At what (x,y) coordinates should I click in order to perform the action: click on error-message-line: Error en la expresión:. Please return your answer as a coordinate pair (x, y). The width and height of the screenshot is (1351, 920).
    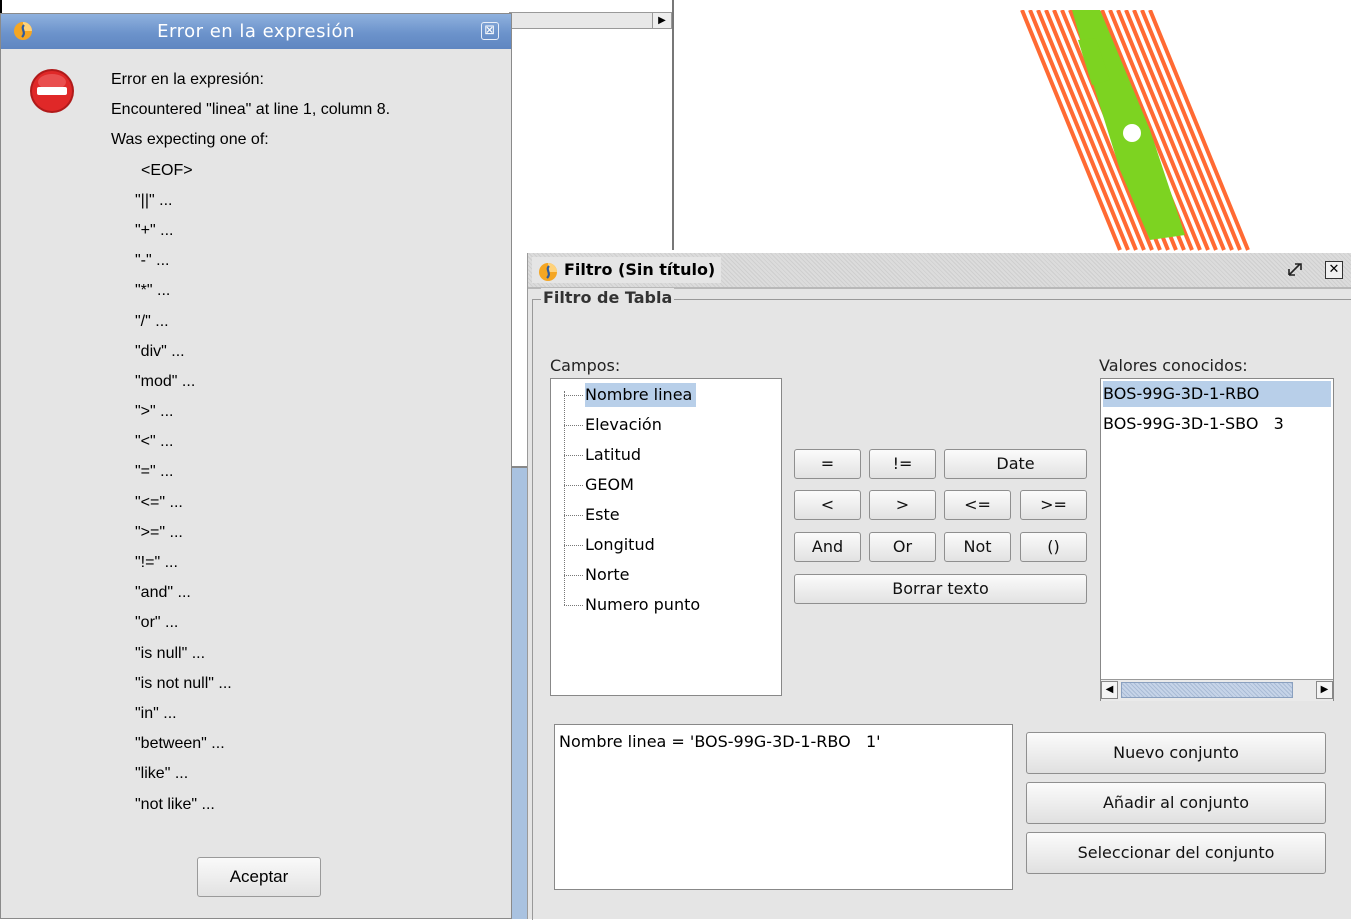
    Looking at the image, I should click on (187, 79).